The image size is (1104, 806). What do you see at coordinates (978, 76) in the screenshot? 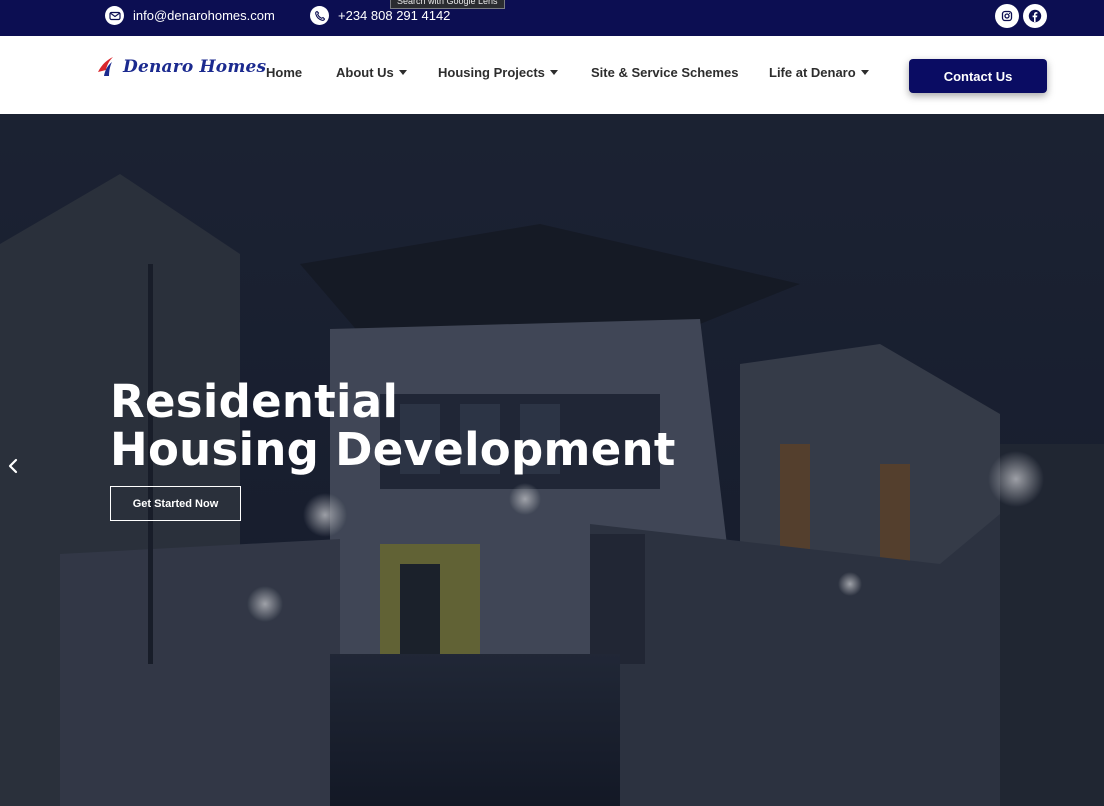
I see `contact-us-button: Contact Us` at bounding box center [978, 76].